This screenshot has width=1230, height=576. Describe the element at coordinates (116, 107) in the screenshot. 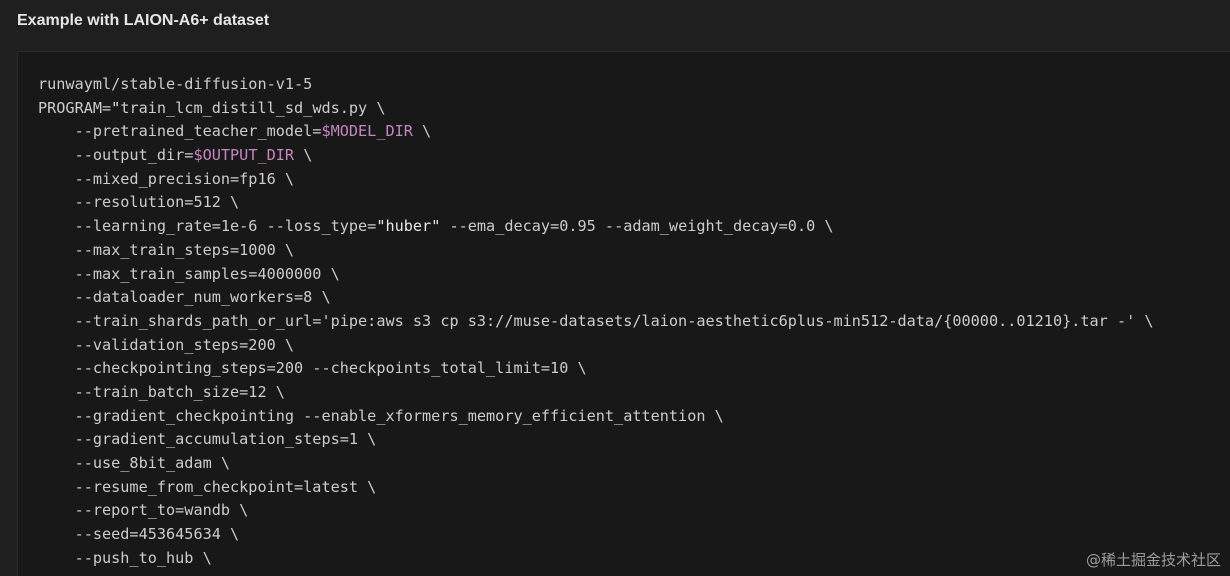

I see `code-string: "` at that location.